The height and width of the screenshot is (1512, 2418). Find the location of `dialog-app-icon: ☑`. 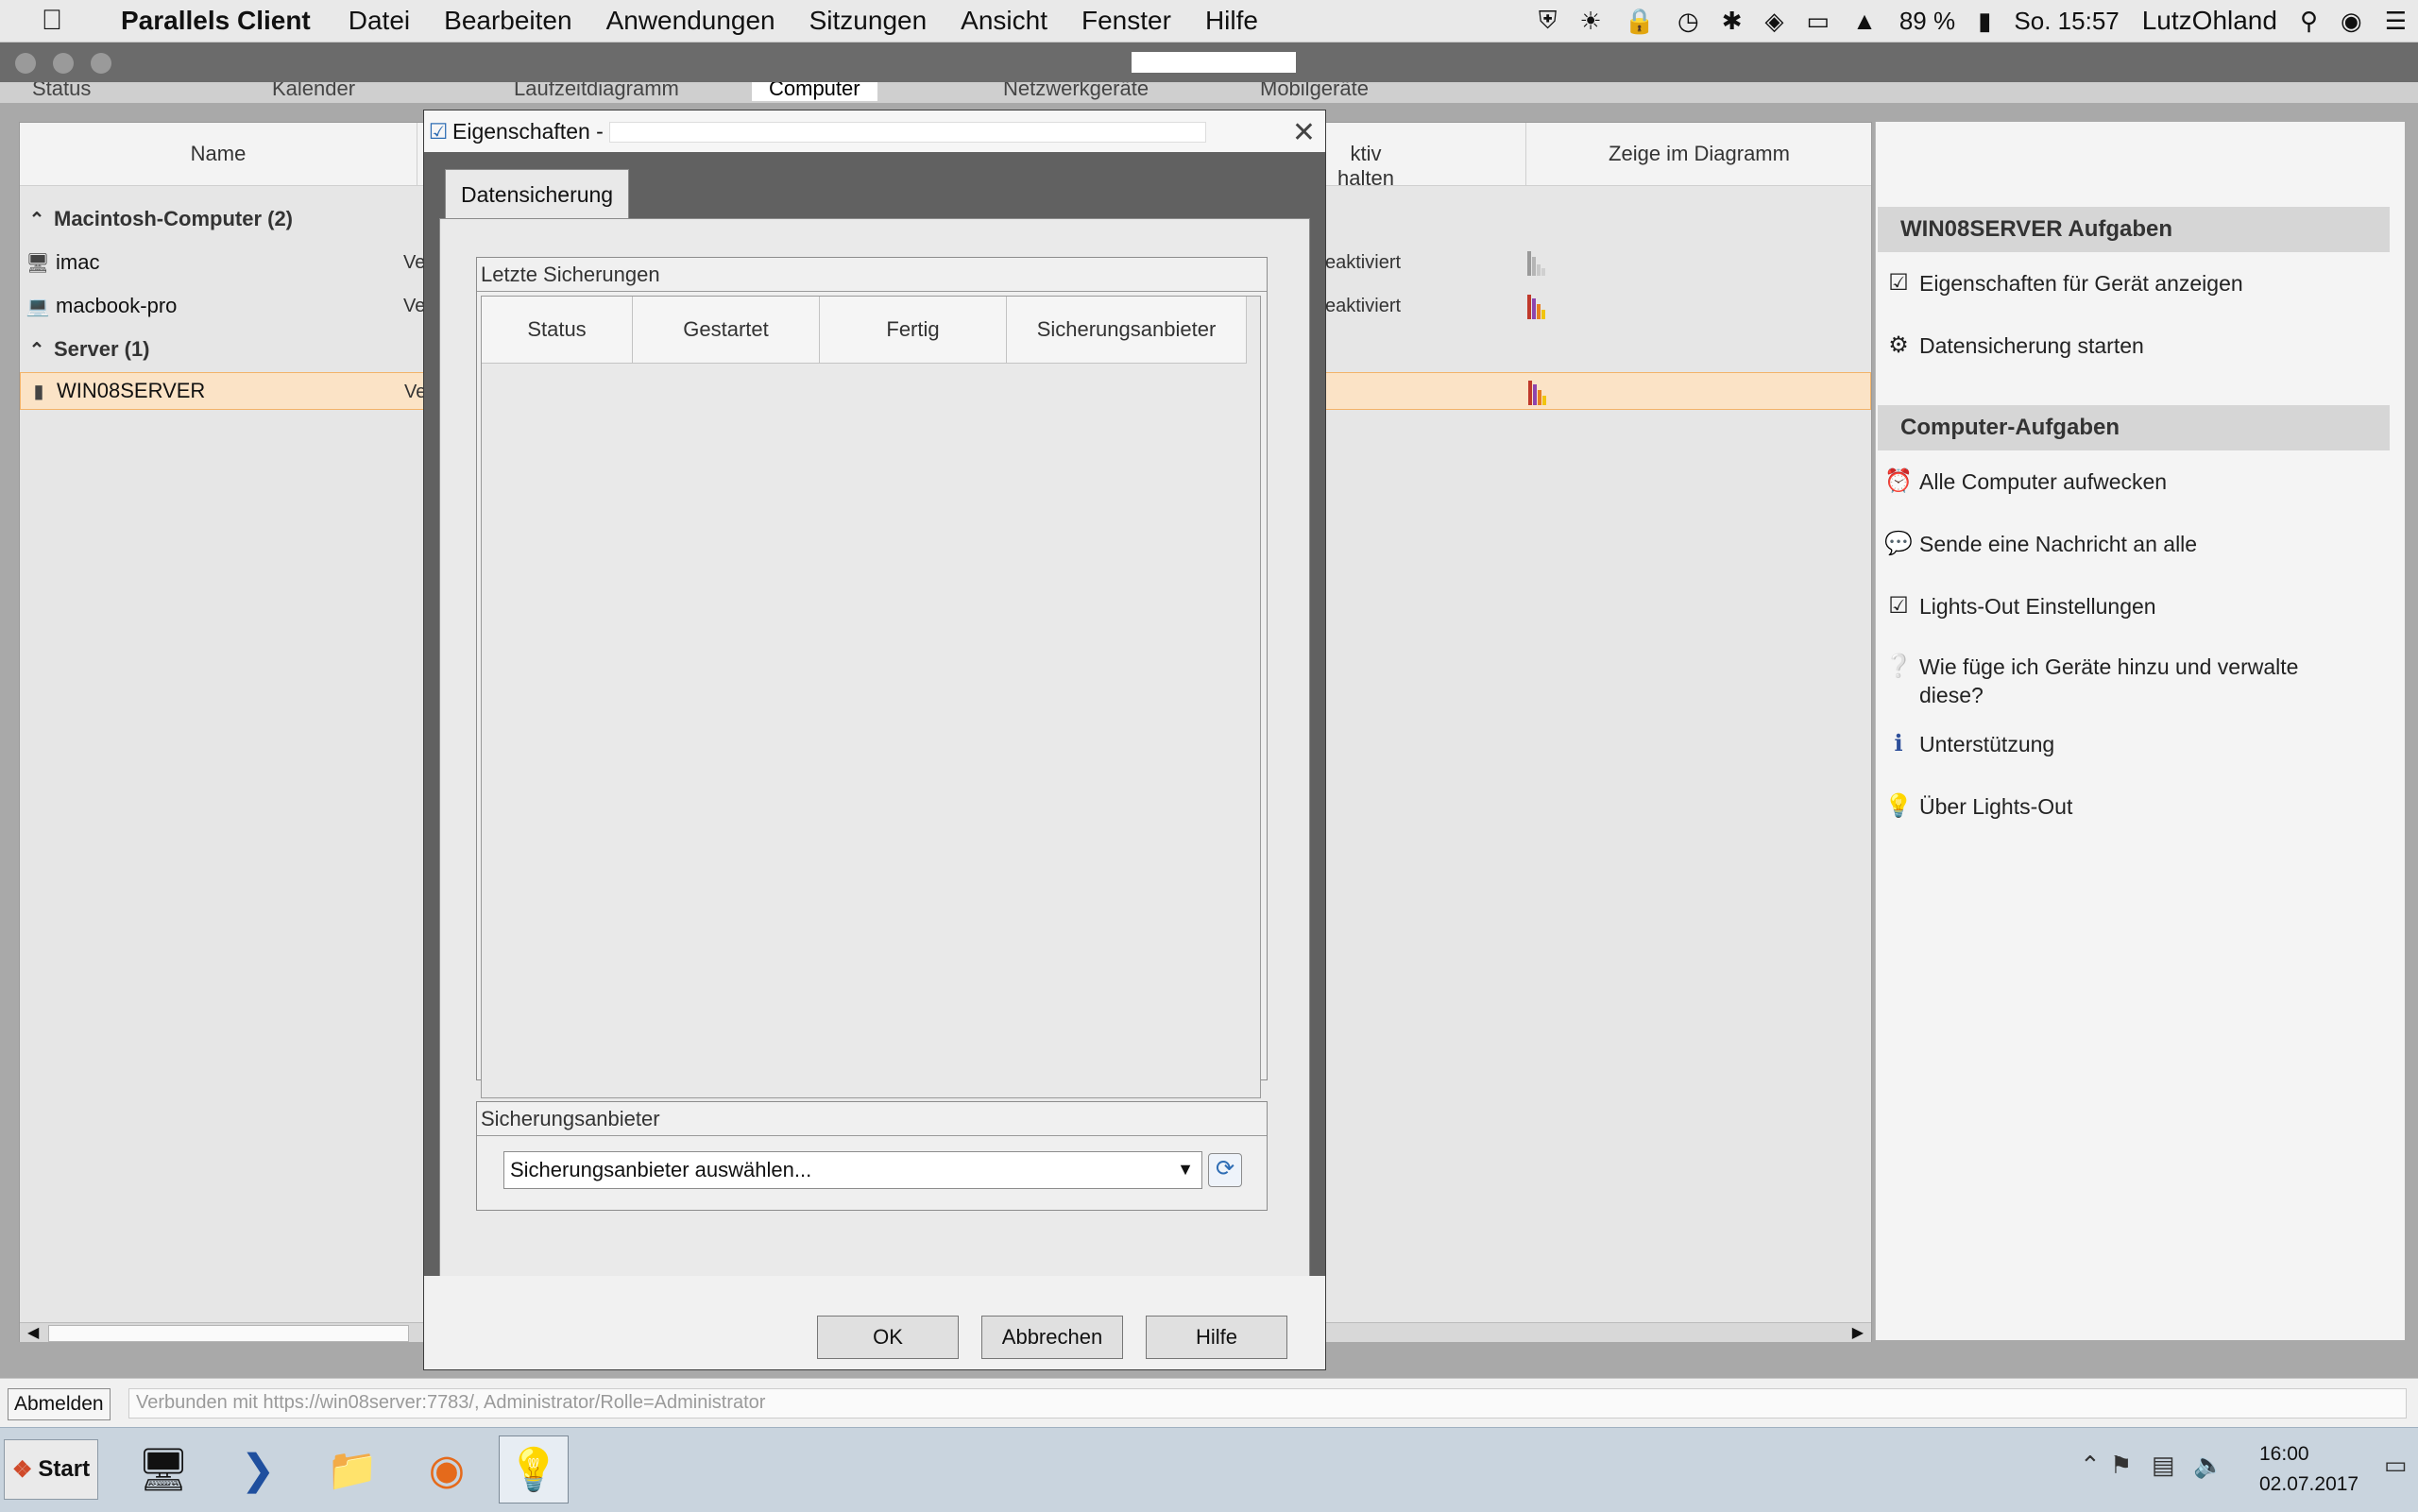

dialog-app-icon: ☑ is located at coordinates (438, 131).